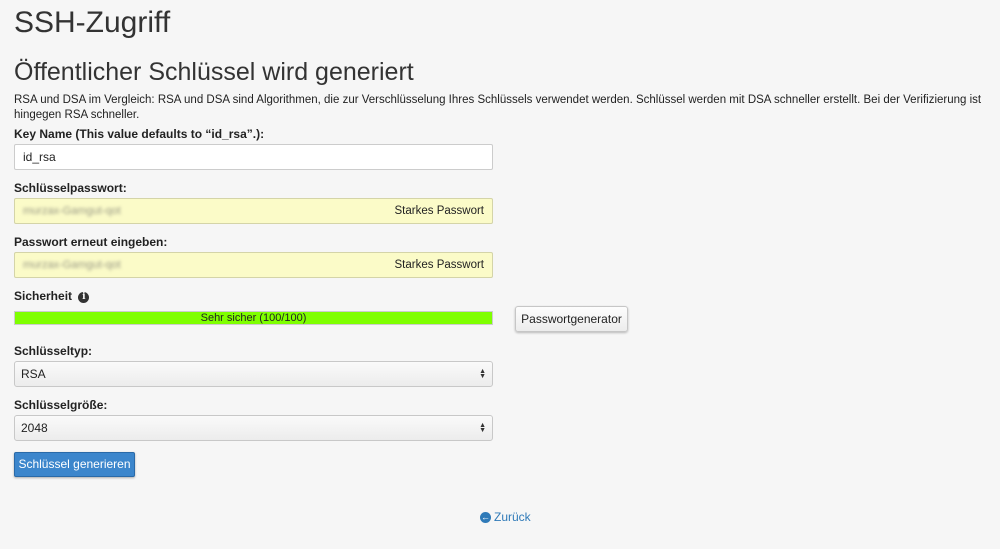 The height and width of the screenshot is (549, 1000). I want to click on key-name-input: id_rsa, so click(253, 157).